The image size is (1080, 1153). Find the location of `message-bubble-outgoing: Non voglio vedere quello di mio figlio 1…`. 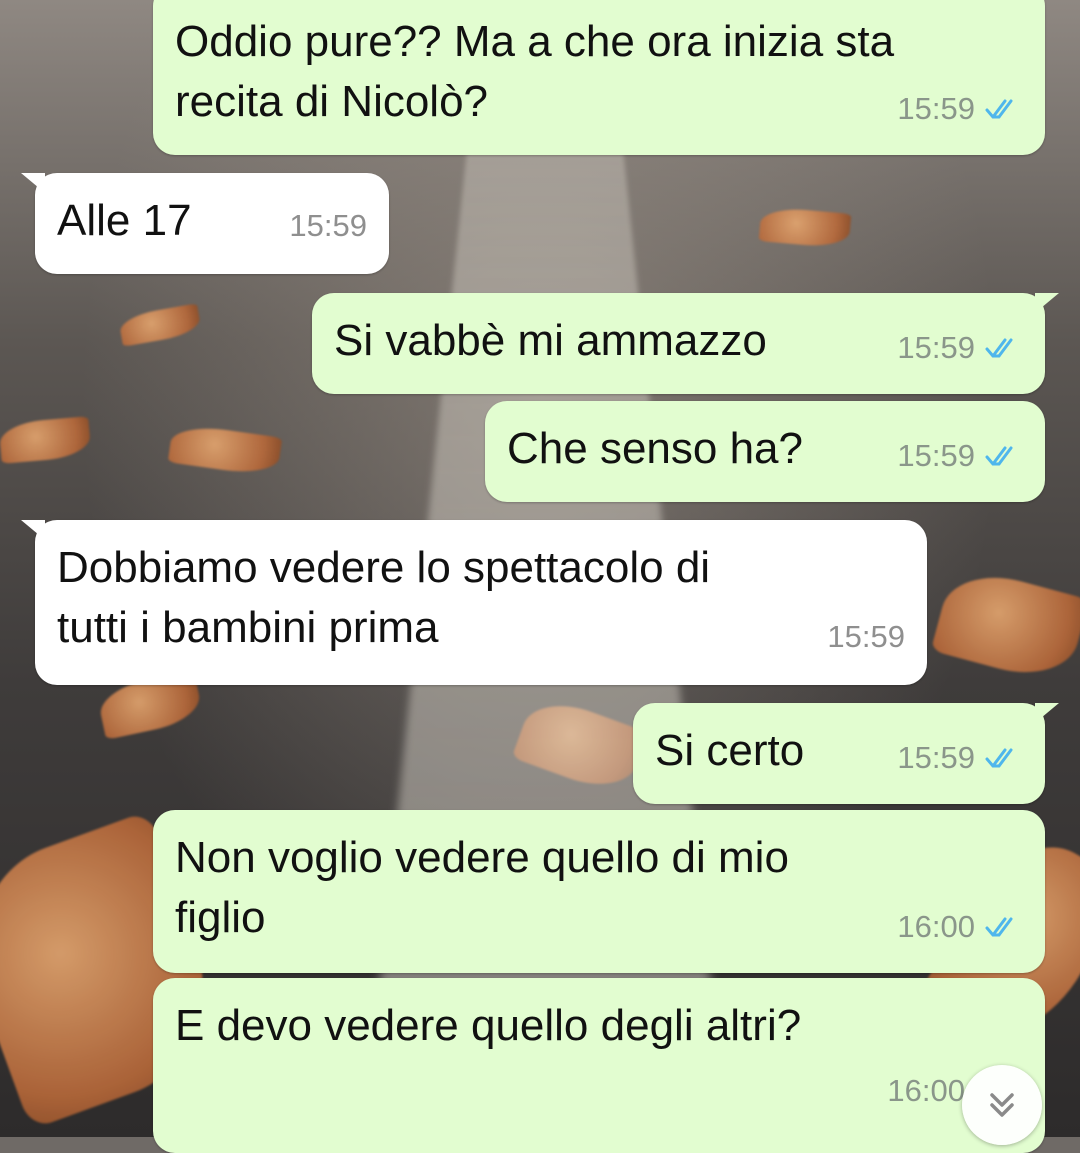

message-bubble-outgoing: Non voglio vedere quello di mio figlio 1… is located at coordinates (599, 891).